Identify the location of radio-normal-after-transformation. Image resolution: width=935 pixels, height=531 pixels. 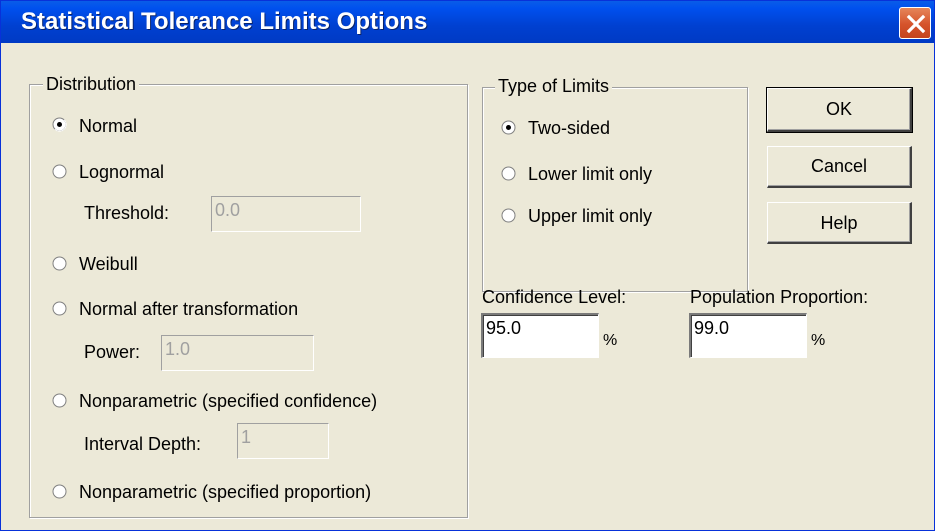
(59, 308).